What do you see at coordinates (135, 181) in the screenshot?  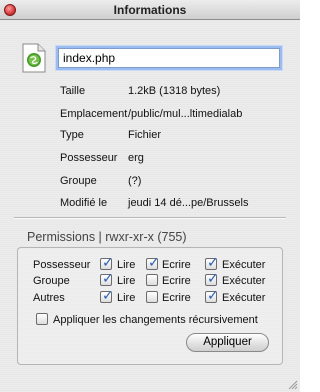 I see `group-value: (?)` at bounding box center [135, 181].